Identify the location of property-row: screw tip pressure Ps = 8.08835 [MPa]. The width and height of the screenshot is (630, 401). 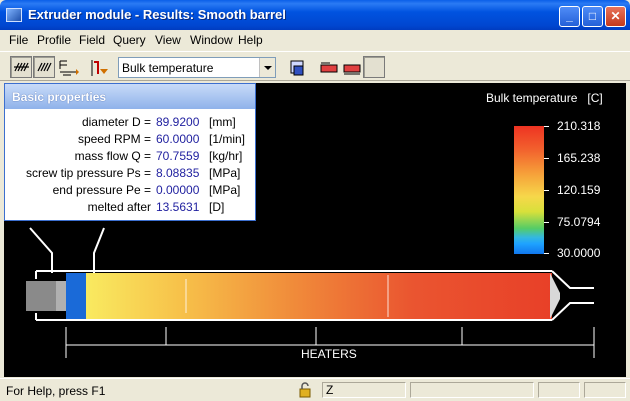
(130, 172).